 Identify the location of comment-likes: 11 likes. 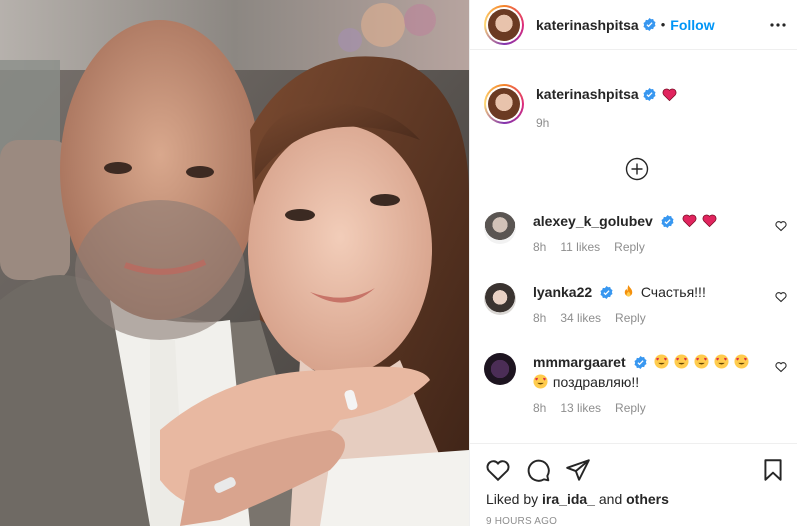
(580, 247).